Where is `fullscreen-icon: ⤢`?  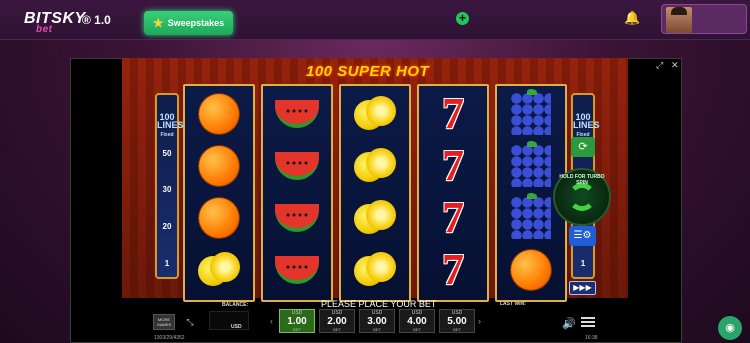
fullscreen-icon: ⤢ is located at coordinates (659, 65).